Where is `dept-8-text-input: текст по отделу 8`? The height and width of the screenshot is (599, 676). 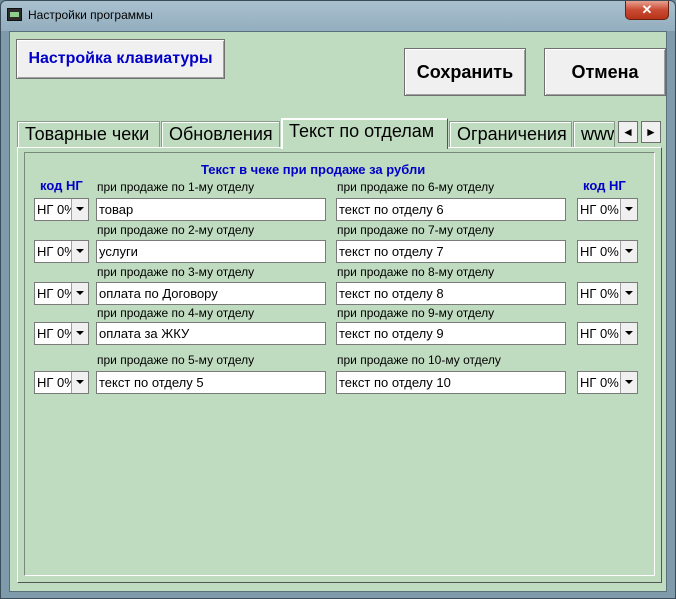 dept-8-text-input: текст по отделу 8 is located at coordinates (451, 293).